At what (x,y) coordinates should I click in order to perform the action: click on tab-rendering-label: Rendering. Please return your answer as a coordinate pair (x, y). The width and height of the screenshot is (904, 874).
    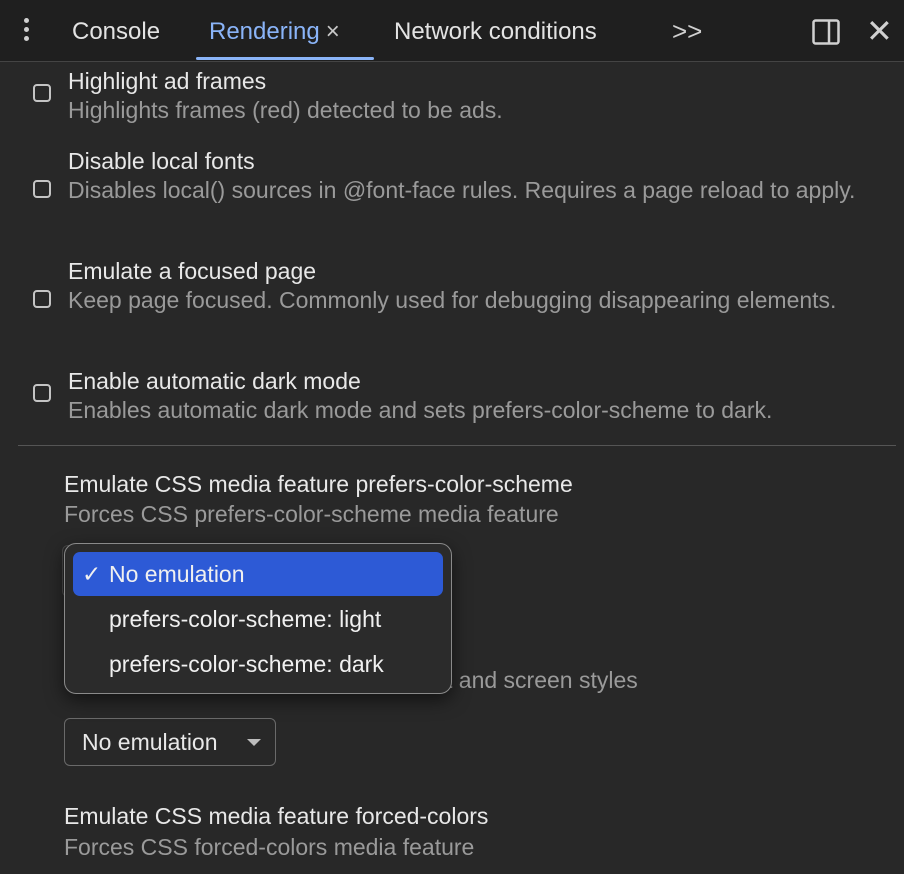
    Looking at the image, I should click on (264, 31).